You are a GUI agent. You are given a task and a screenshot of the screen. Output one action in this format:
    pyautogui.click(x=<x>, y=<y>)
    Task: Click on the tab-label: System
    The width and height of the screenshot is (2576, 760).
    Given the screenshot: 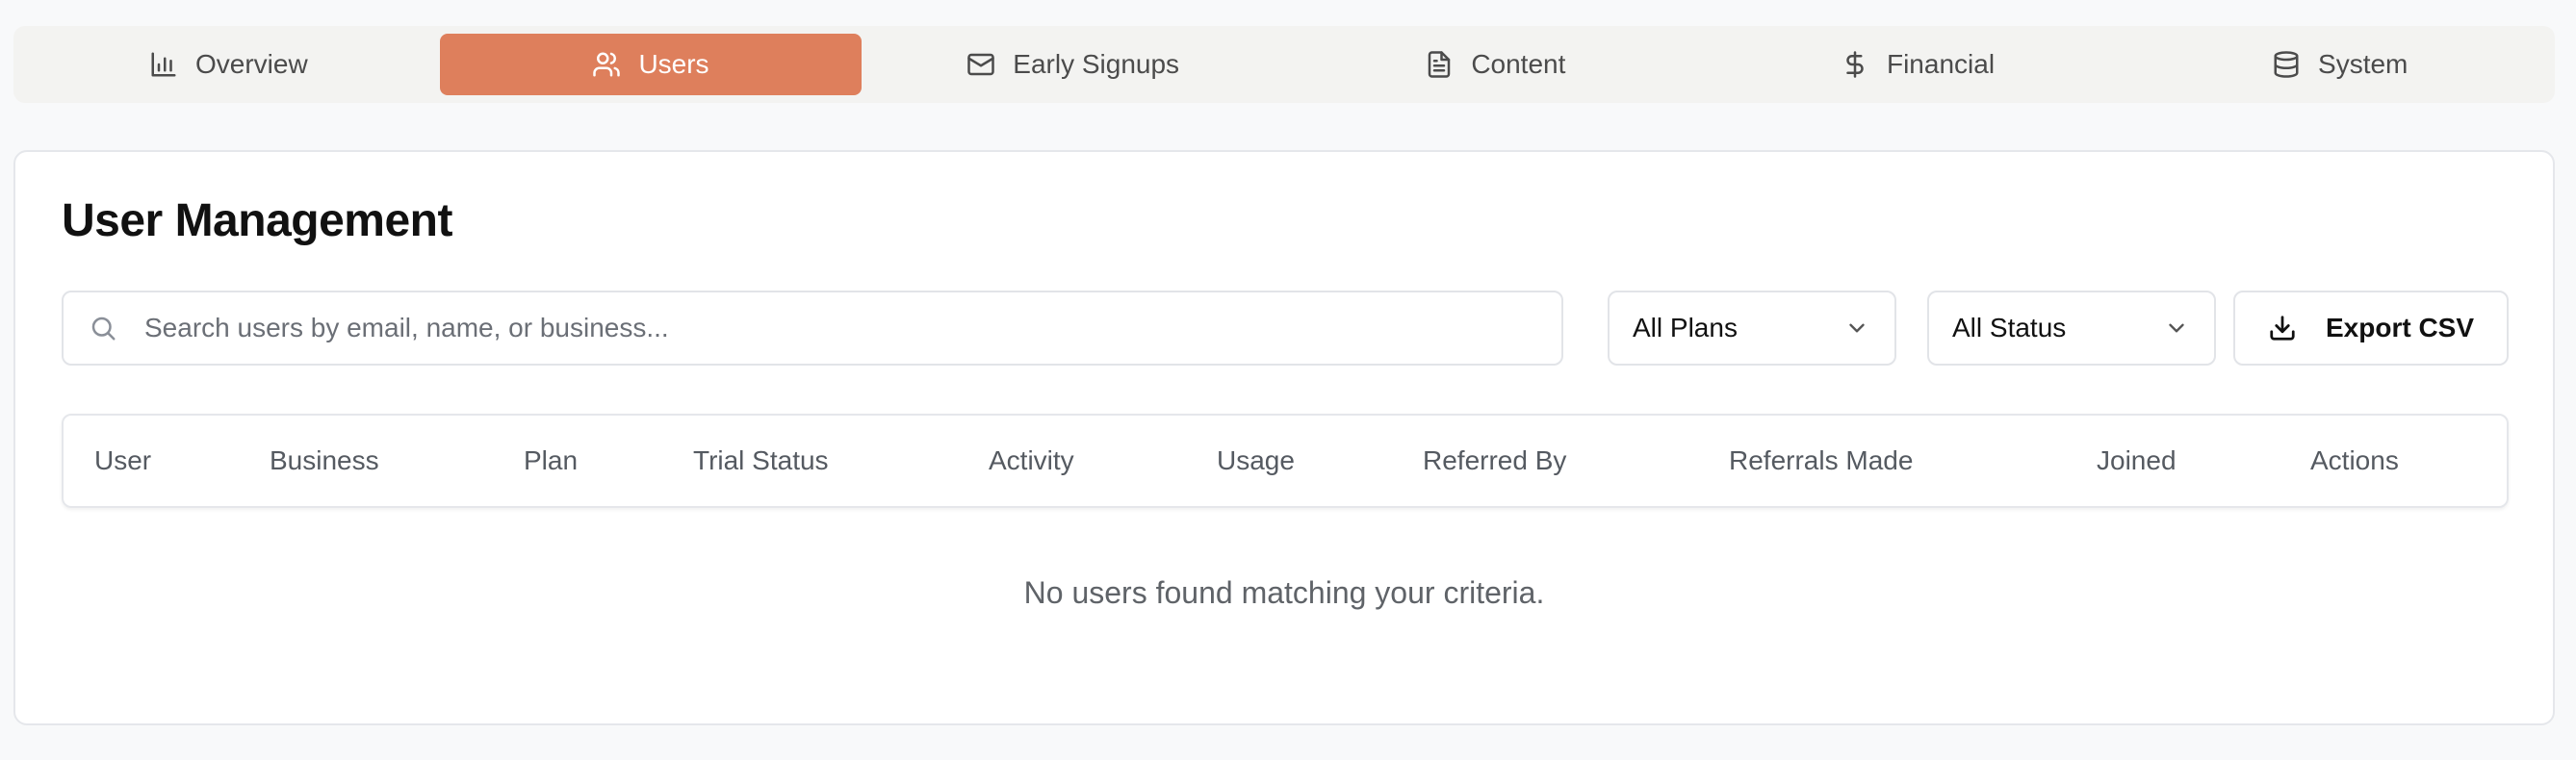 What is the action you would take?
    pyautogui.click(x=2363, y=64)
    